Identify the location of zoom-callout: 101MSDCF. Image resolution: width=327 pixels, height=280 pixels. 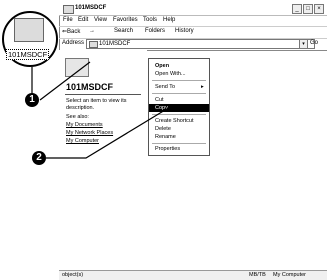
(30, 39).